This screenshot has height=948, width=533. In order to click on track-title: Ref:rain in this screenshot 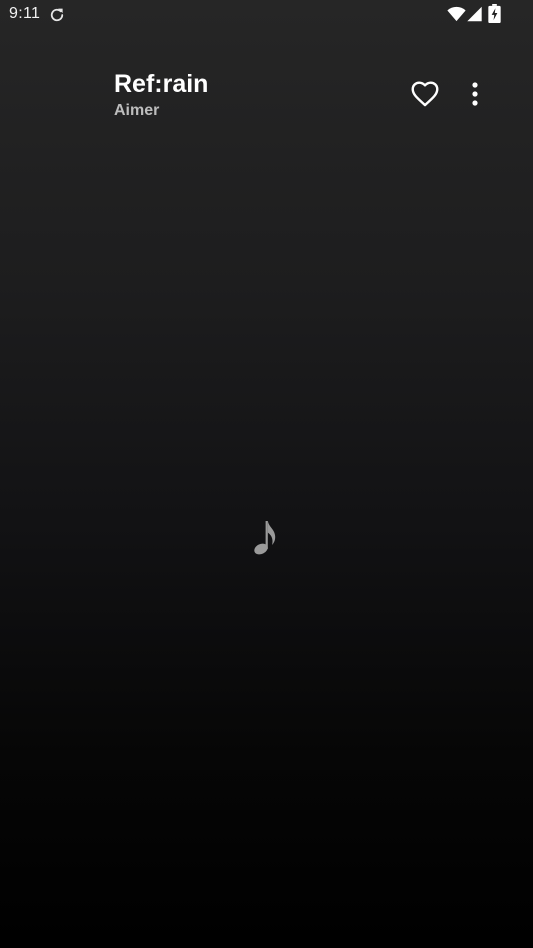, I will do `click(161, 84)`.